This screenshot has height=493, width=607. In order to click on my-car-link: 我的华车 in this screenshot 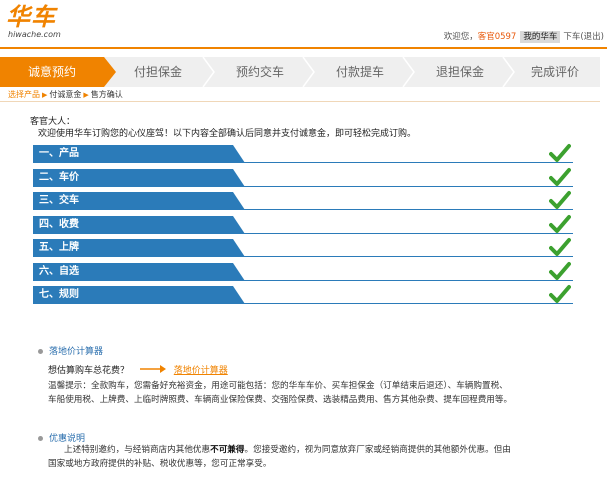, I will do `click(540, 37)`.